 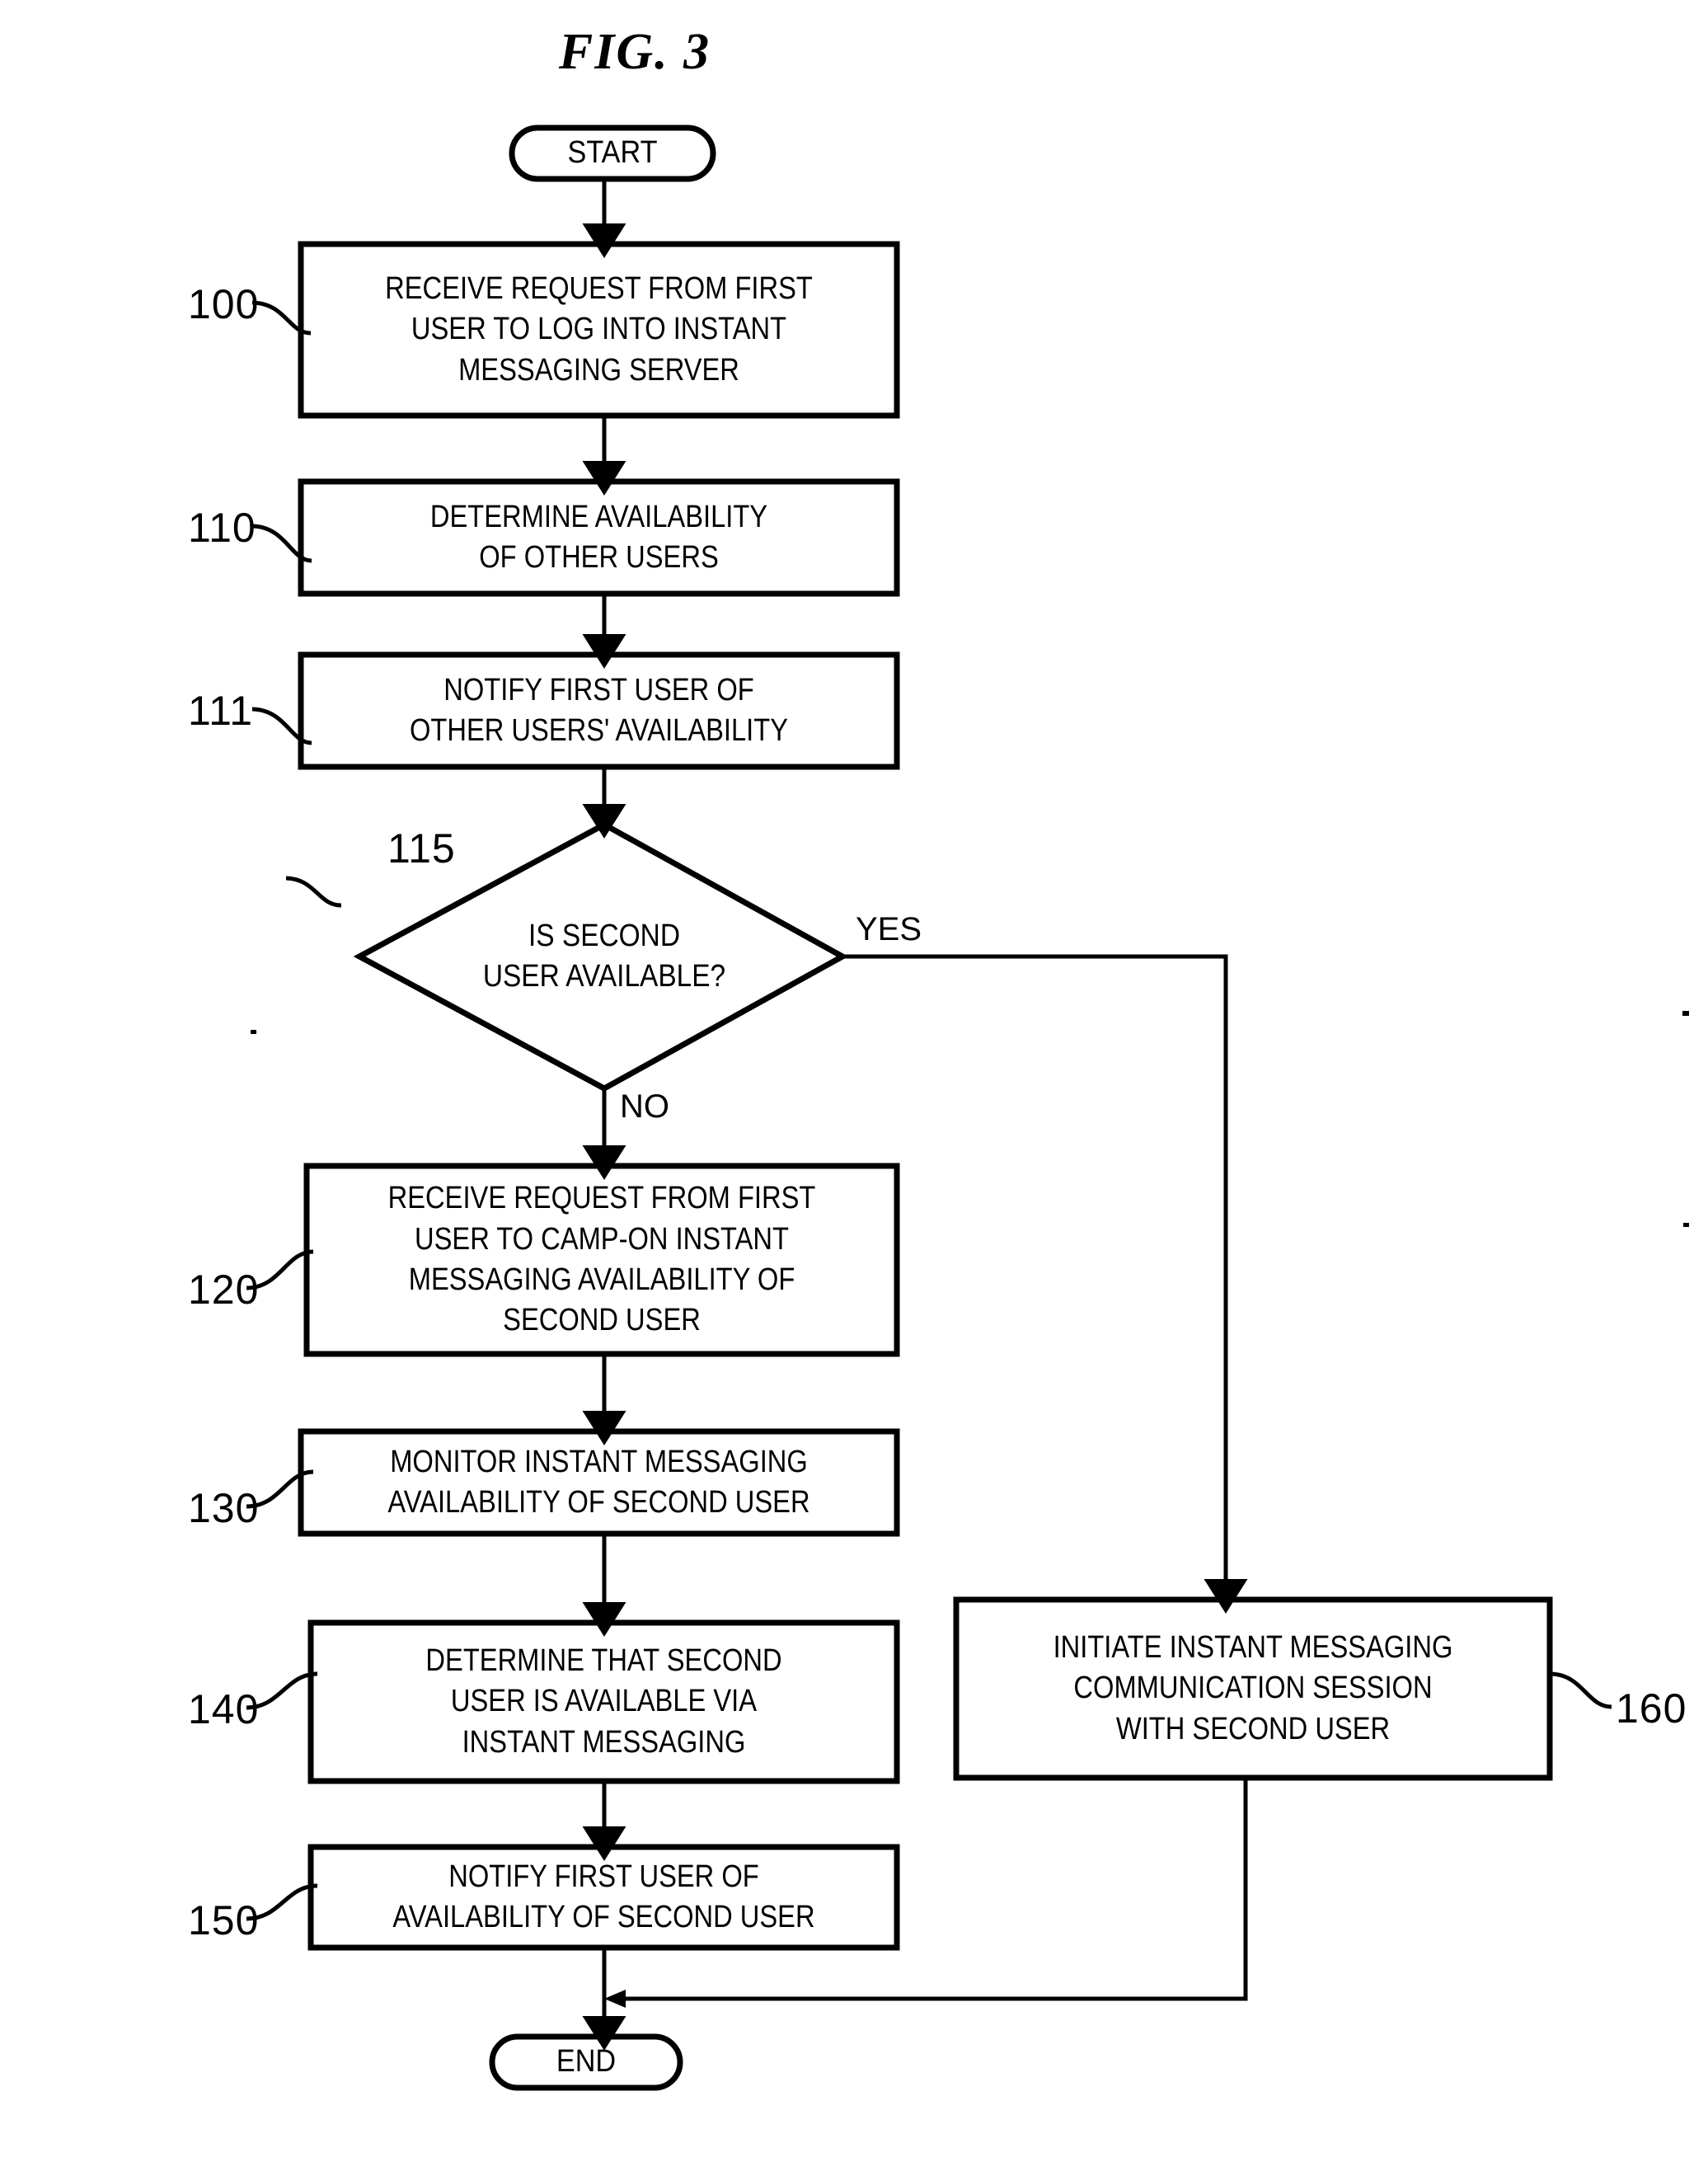 What do you see at coordinates (603, 1702) in the screenshot?
I see `step140-box-shape` at bounding box center [603, 1702].